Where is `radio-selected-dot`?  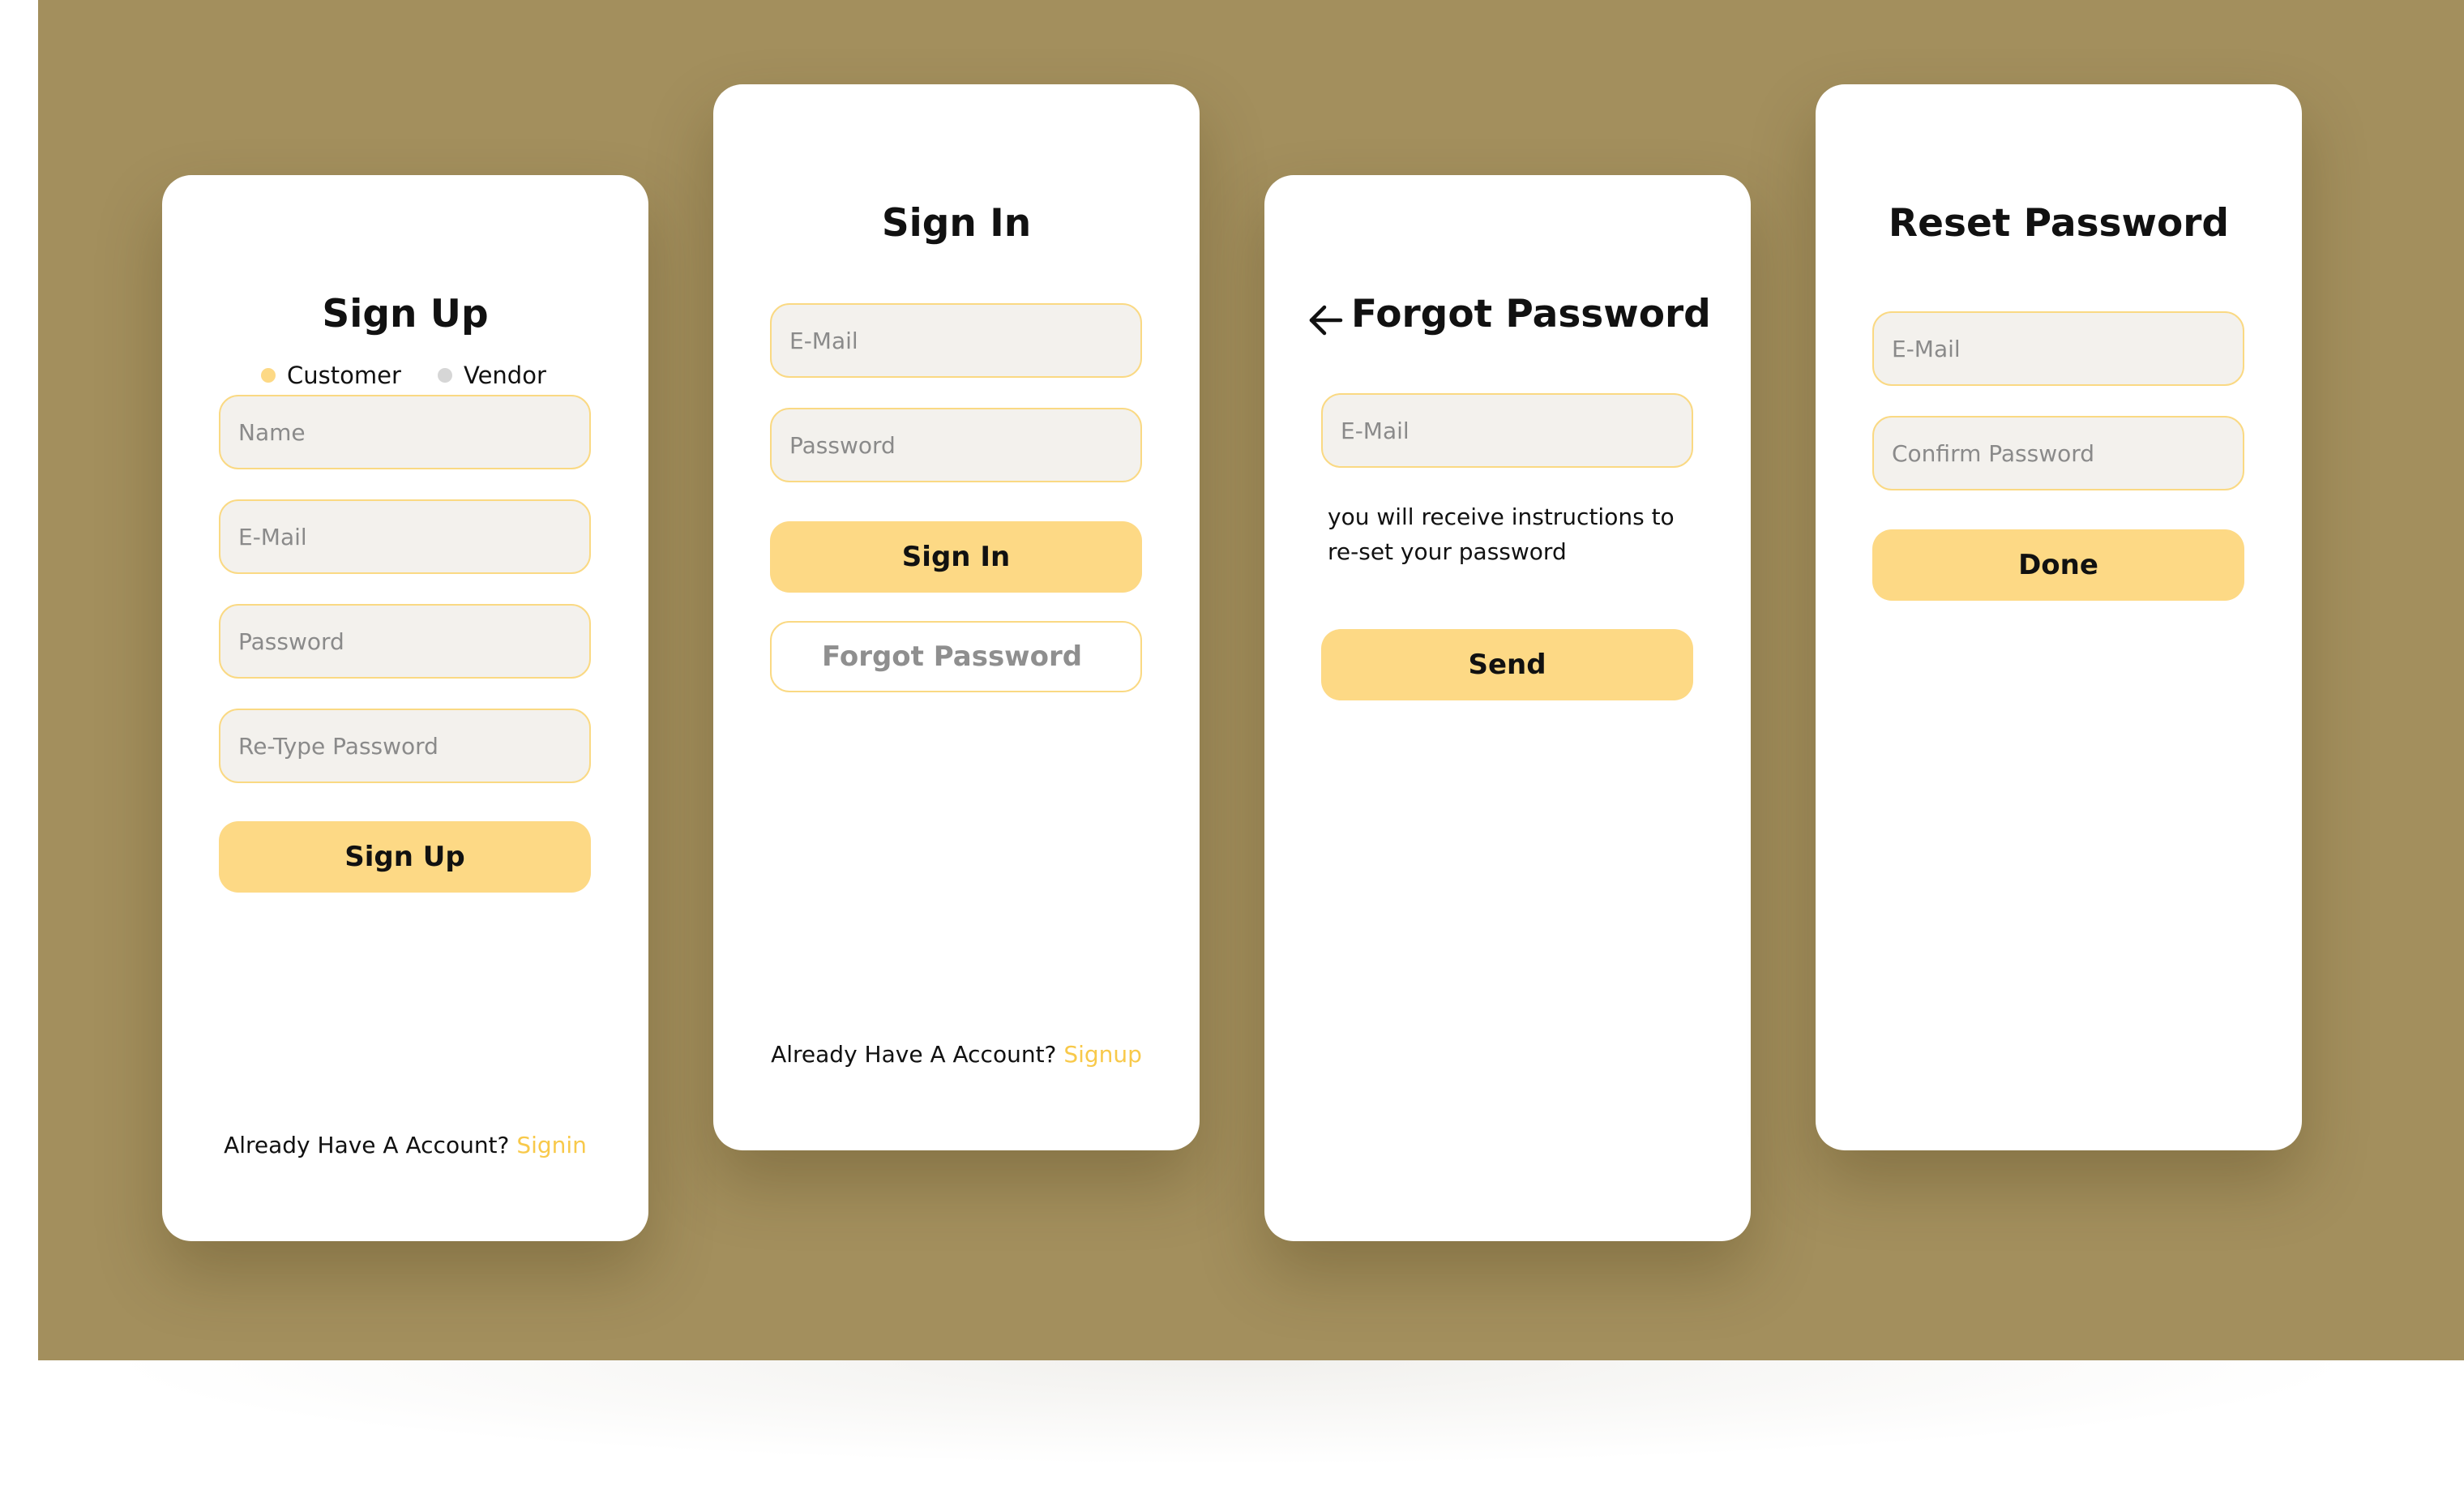
radio-selected-dot is located at coordinates (268, 375).